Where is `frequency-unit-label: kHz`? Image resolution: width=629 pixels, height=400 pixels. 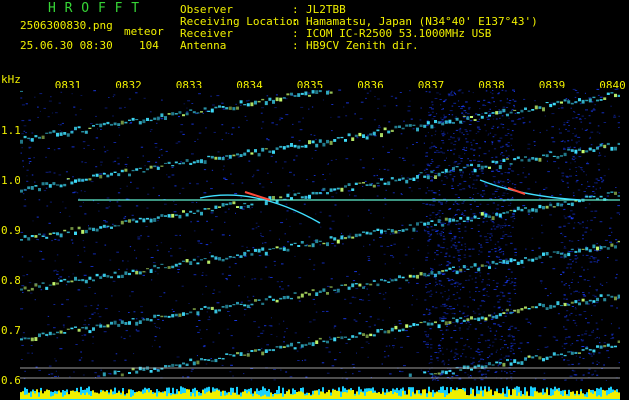
frequency-unit-label: kHz is located at coordinates (11, 79).